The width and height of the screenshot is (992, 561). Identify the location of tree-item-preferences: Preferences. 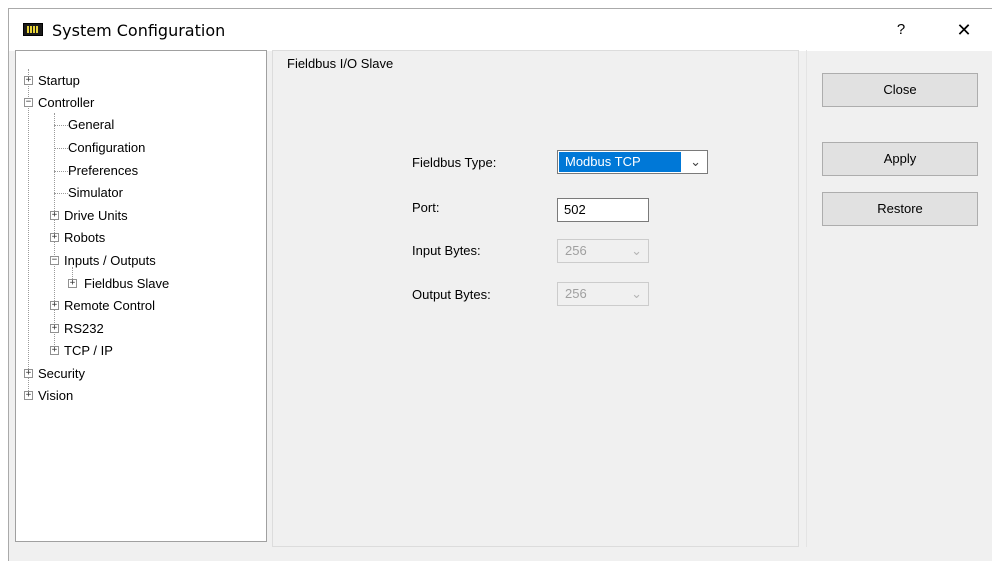
(103, 171).